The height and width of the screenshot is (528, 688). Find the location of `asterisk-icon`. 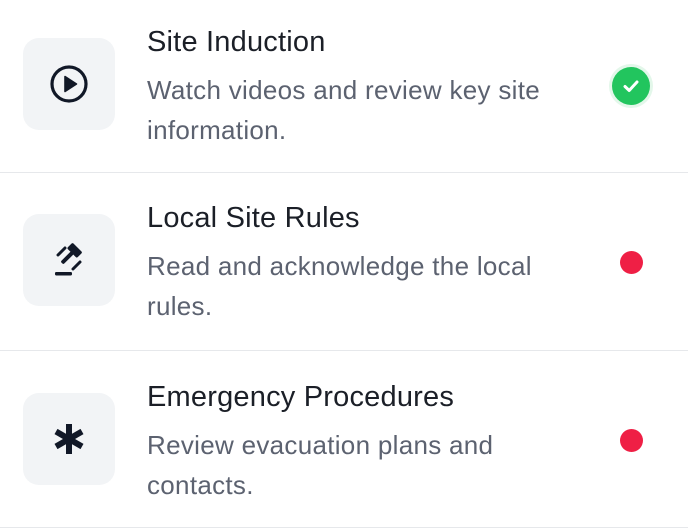

asterisk-icon is located at coordinates (69, 439).